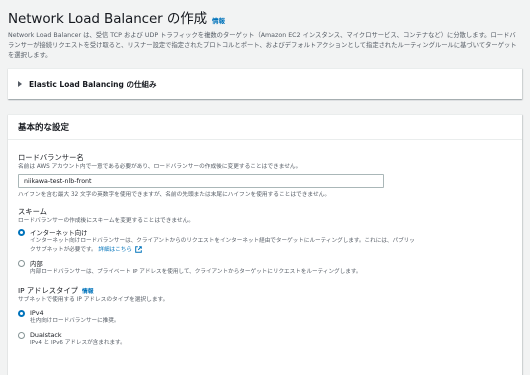 Image resolution: width=530 pixels, height=375 pixels. I want to click on ip-type-label: IP アドレスタイプ, so click(48, 290).